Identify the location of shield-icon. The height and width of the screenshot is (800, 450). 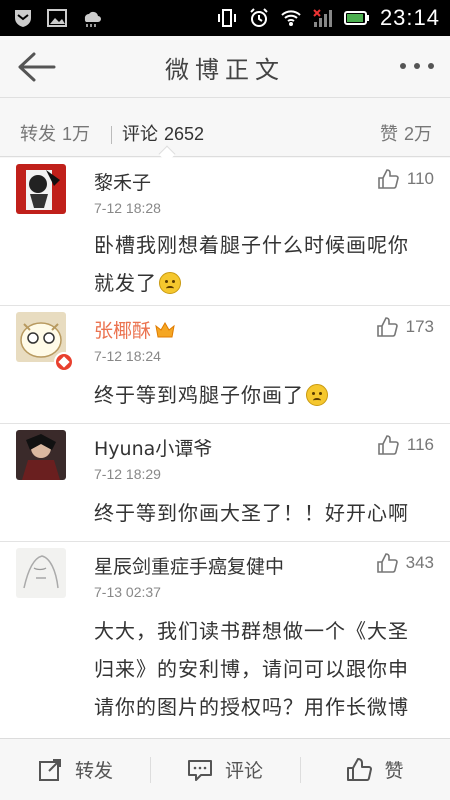
(23, 18).